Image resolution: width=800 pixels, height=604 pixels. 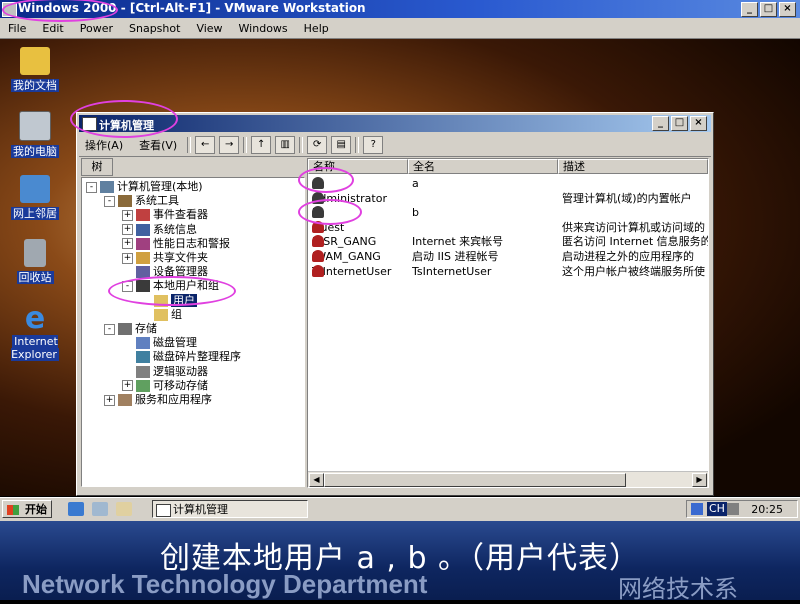 What do you see at coordinates (159, 230) in the screenshot?
I see `tree-node: + 系统信息` at bounding box center [159, 230].